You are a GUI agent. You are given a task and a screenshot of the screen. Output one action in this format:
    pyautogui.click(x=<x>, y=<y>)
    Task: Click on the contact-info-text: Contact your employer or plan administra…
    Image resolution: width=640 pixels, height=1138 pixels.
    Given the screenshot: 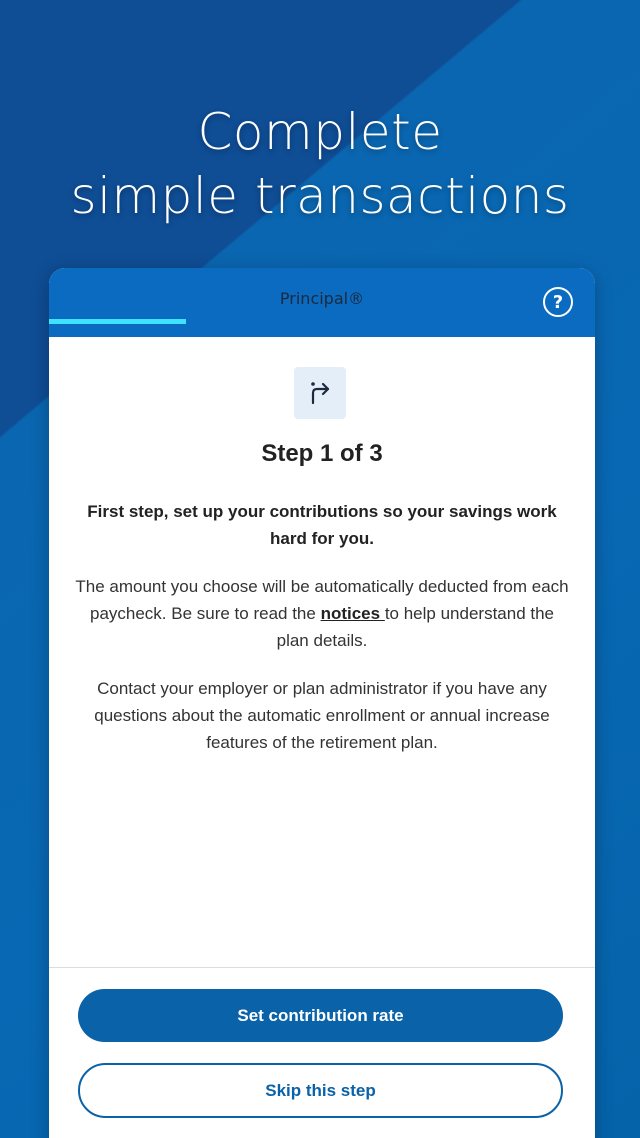 What is the action you would take?
    pyautogui.click(x=322, y=715)
    